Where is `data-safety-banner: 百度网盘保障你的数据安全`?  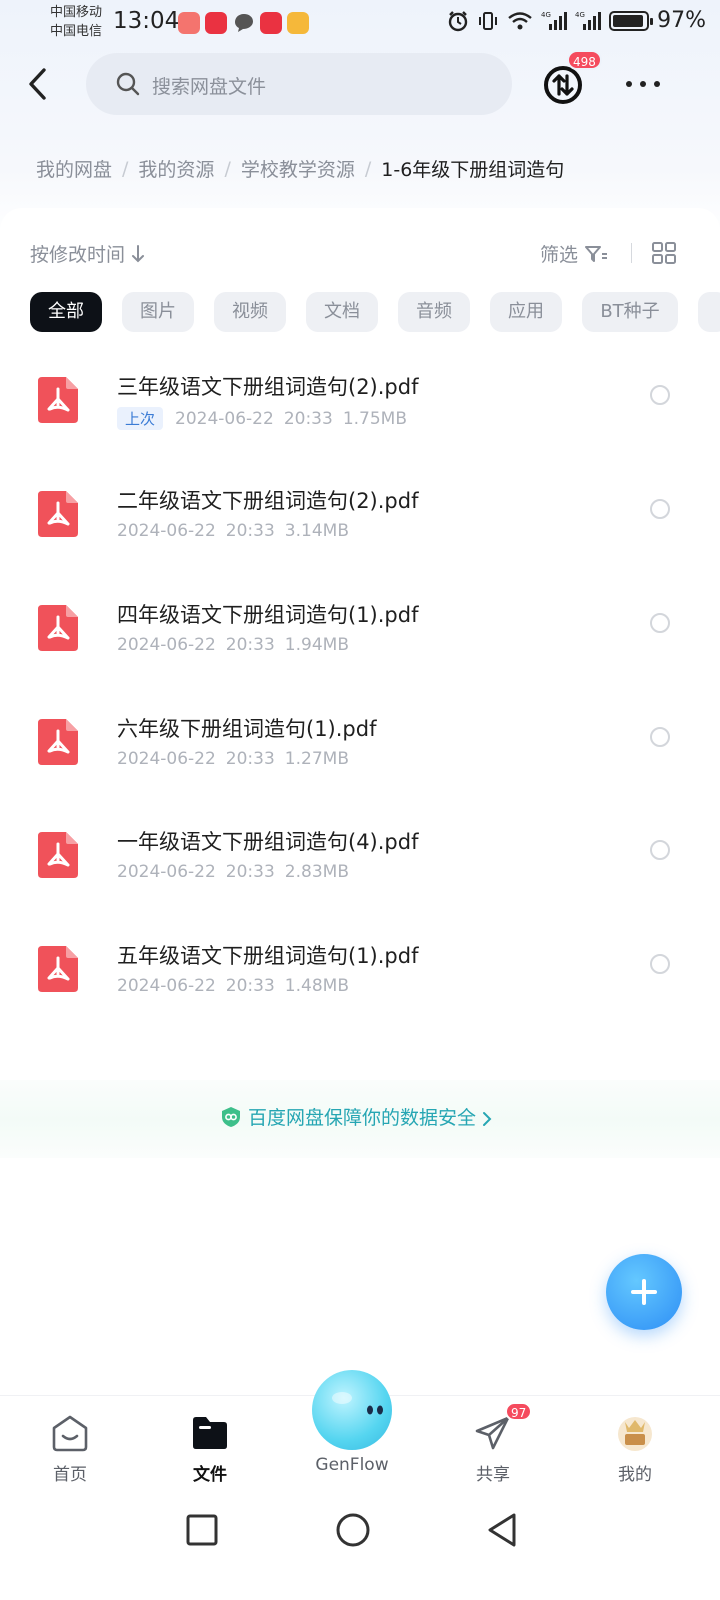
data-safety-banner: 百度网盘保障你的数据安全 is located at coordinates (360, 1119).